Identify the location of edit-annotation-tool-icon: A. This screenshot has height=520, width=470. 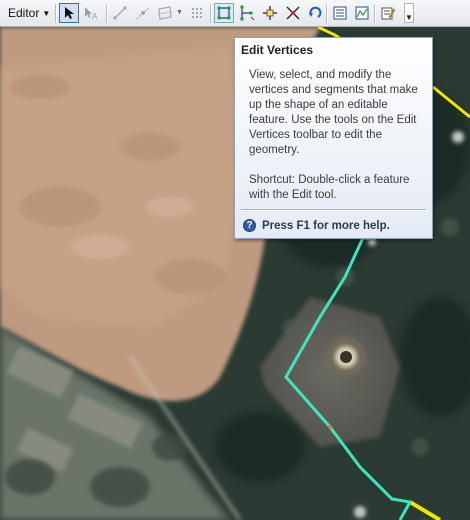
(91, 13).